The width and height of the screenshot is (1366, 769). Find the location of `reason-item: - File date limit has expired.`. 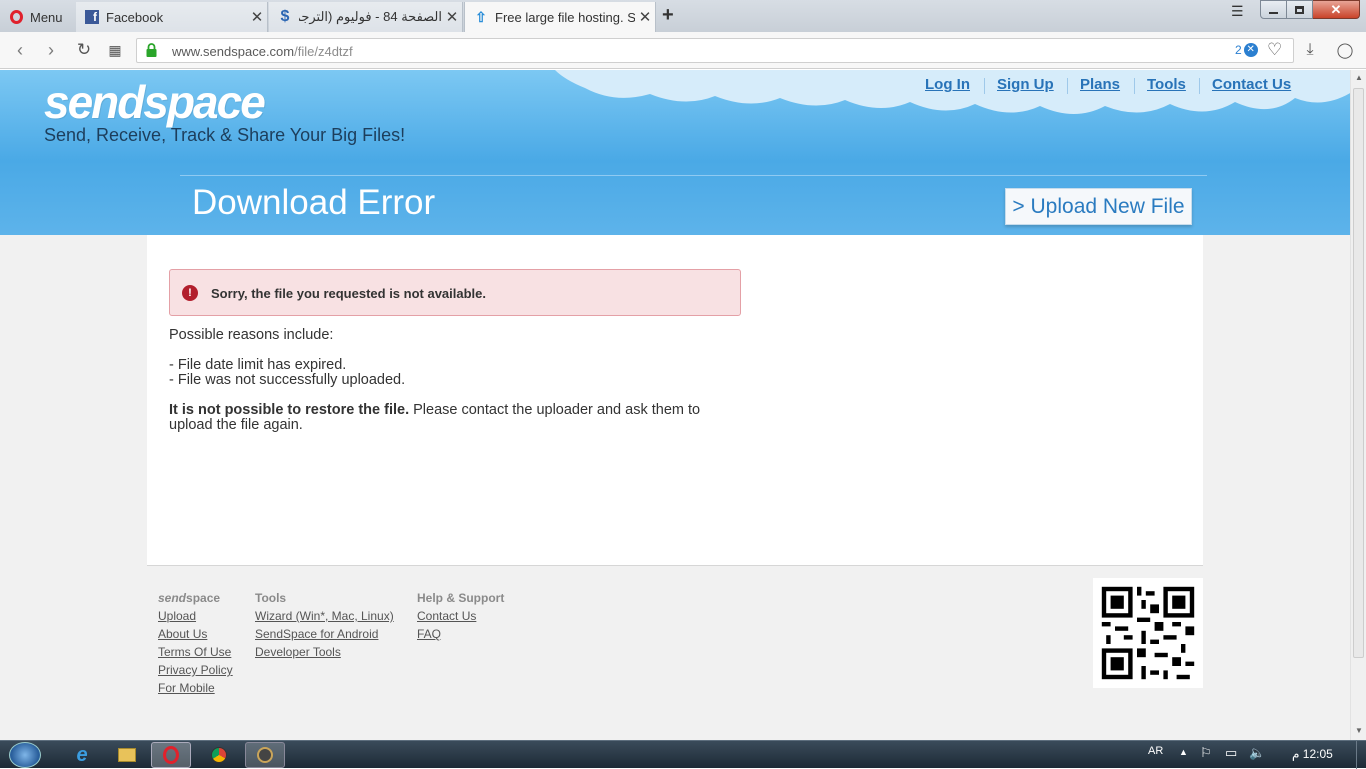

reason-item: - File date limit has expired. is located at coordinates (258, 365).